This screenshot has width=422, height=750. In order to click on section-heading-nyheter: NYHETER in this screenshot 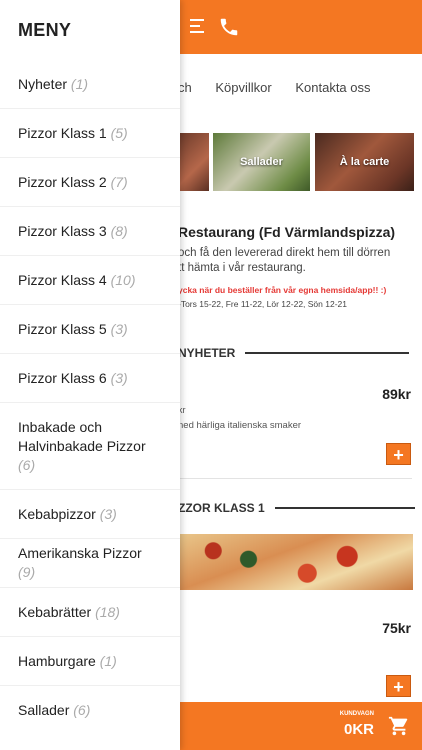, I will do `click(294, 353)`.